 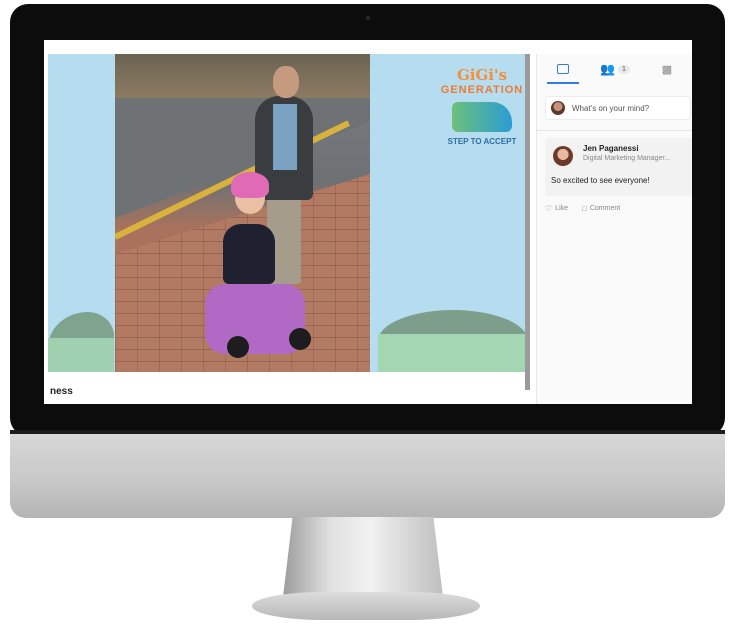 I want to click on post-actions: ♡ Like □ Comment, so click(x=582, y=208).